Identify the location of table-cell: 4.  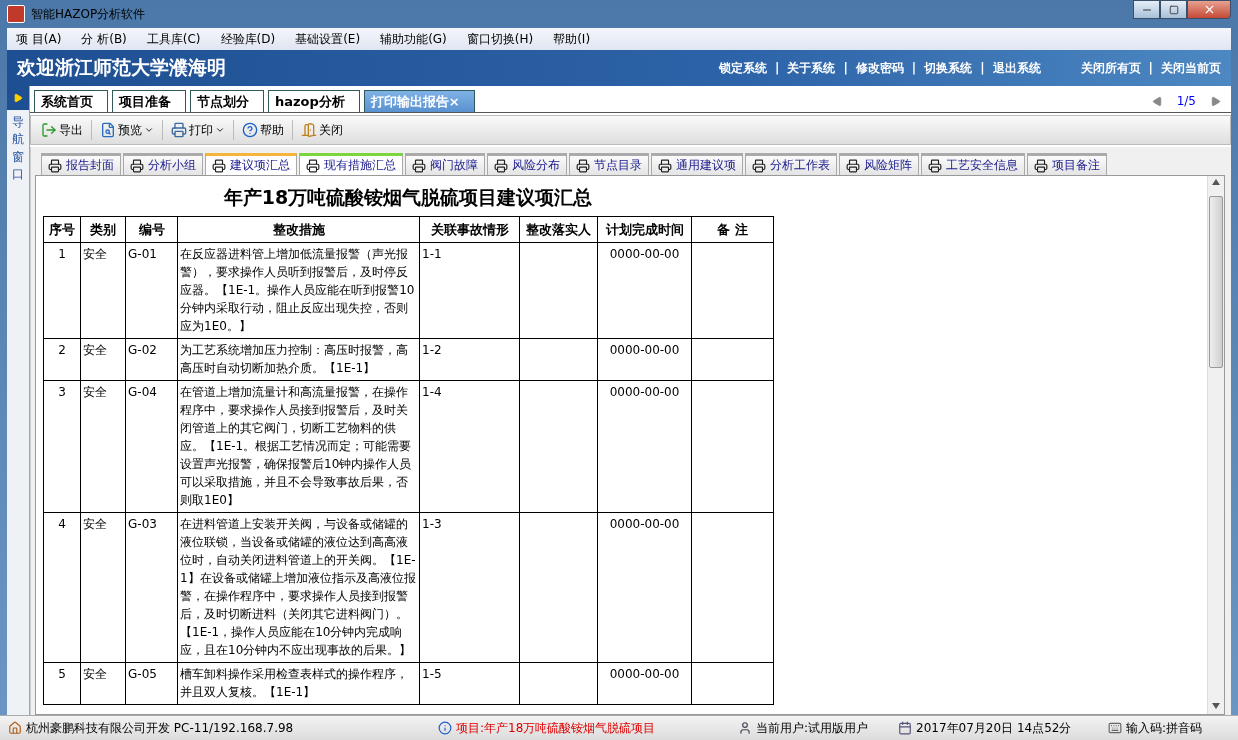
(62, 587).